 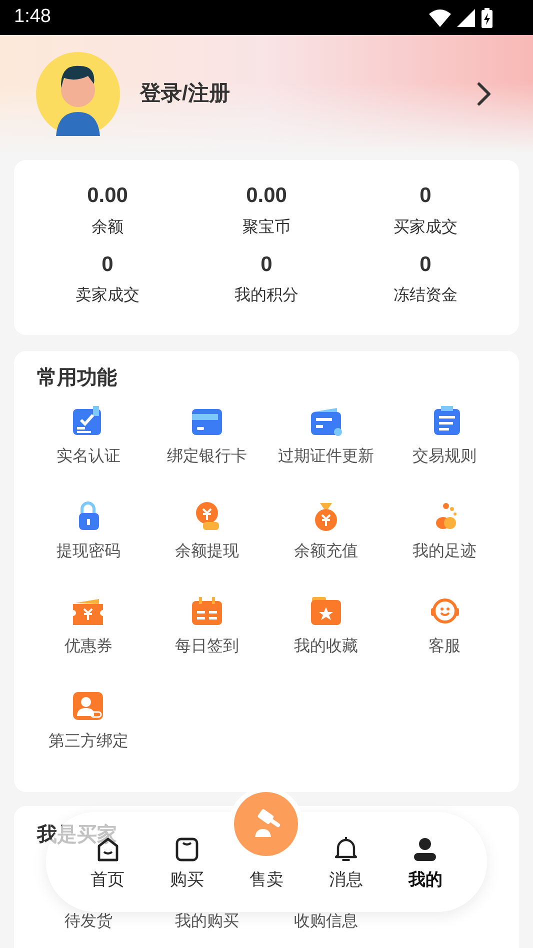 What do you see at coordinates (108, 296) in the screenshot?
I see `stat-label: 卖家成交` at bounding box center [108, 296].